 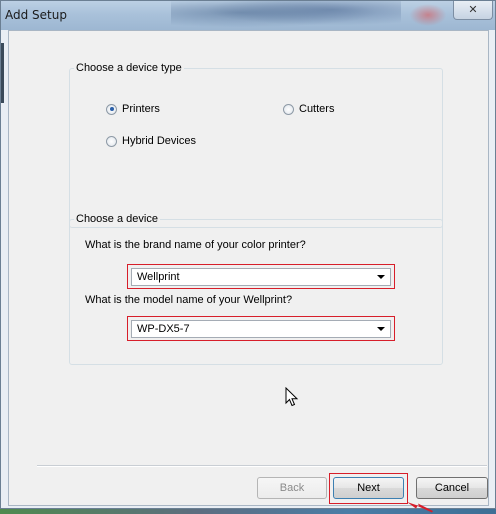 What do you see at coordinates (141, 109) in the screenshot?
I see `radio-printers-label: Printers` at bounding box center [141, 109].